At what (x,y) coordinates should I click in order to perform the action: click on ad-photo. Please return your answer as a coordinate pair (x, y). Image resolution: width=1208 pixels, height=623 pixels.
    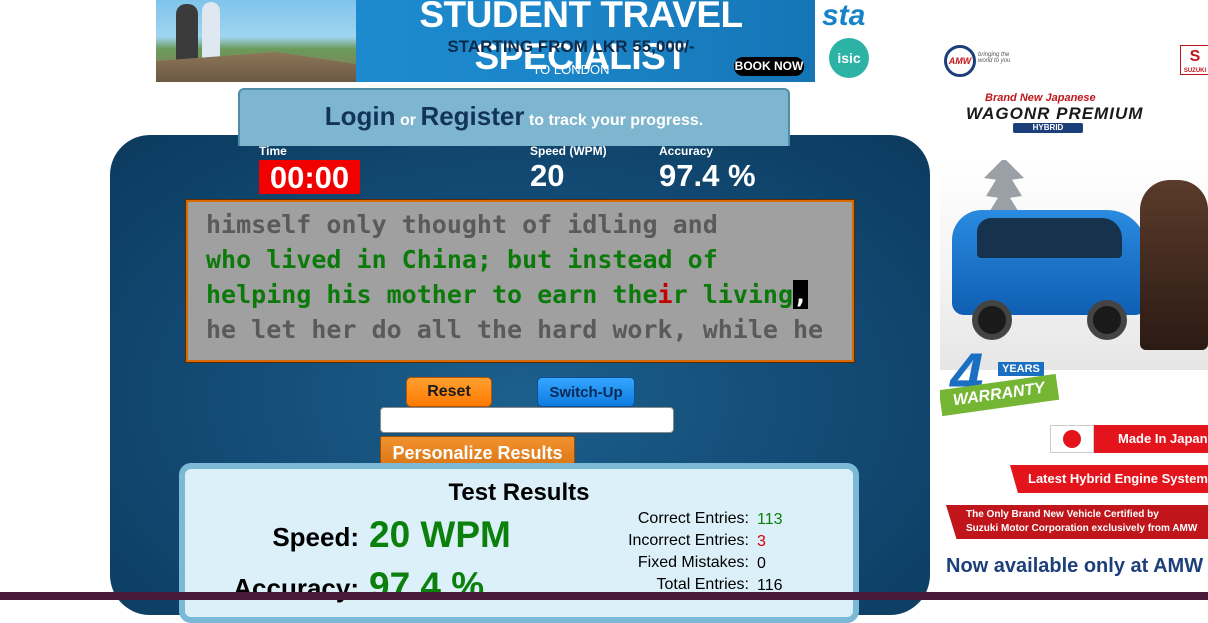
    Looking at the image, I should click on (256, 41).